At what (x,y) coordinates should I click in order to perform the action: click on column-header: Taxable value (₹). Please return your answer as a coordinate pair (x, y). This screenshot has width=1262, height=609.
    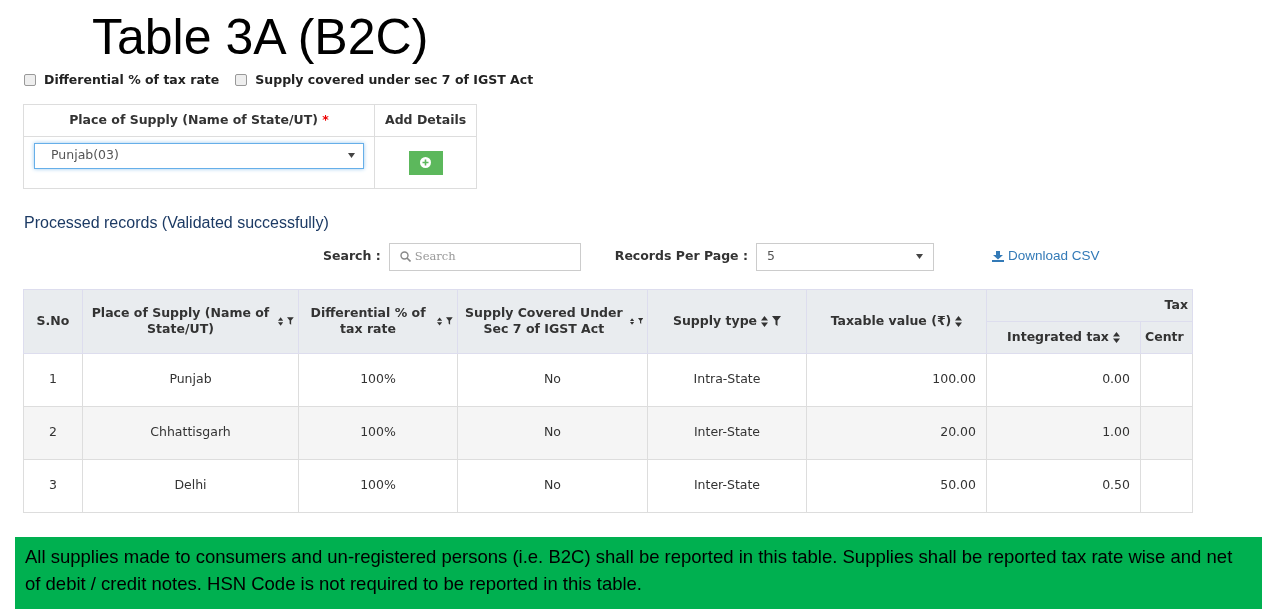
    Looking at the image, I should click on (891, 321).